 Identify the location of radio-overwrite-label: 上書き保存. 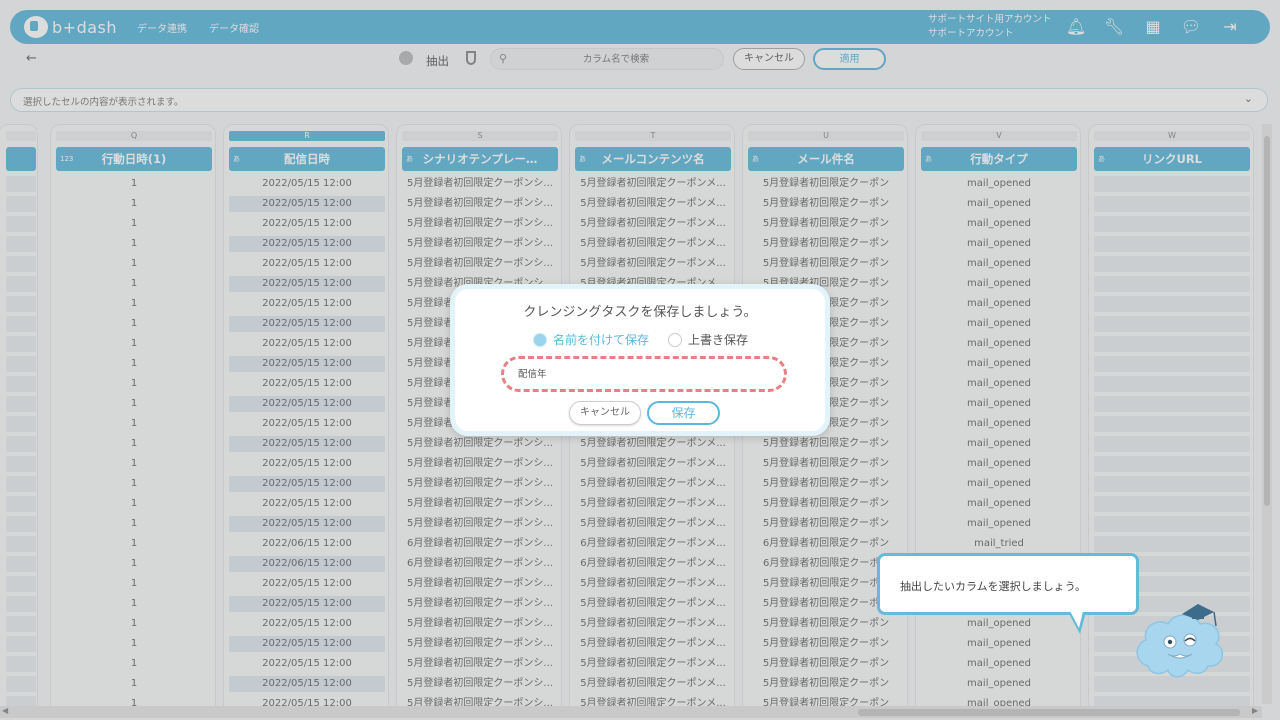
(718, 340).